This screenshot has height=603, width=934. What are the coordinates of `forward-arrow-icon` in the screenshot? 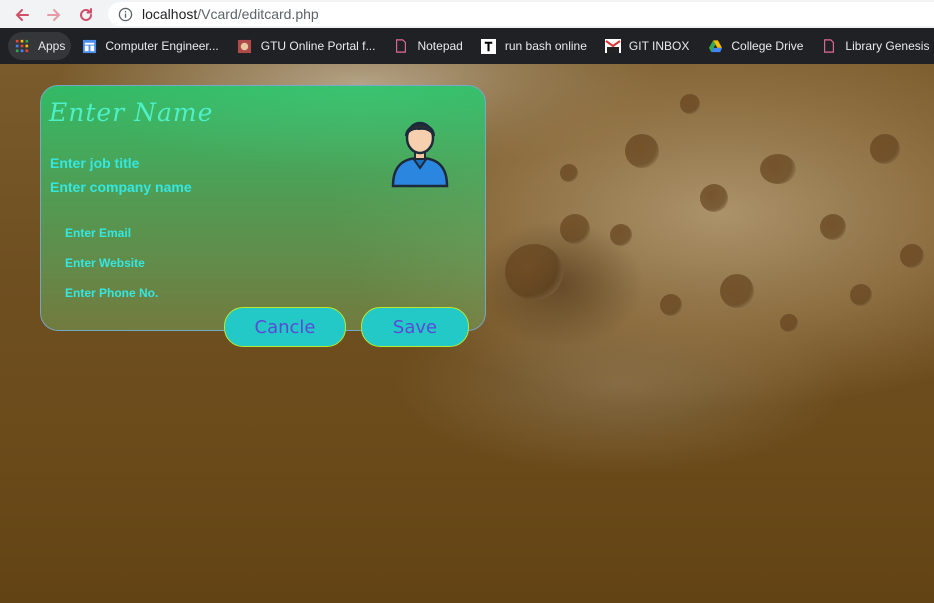 It's located at (54, 15).